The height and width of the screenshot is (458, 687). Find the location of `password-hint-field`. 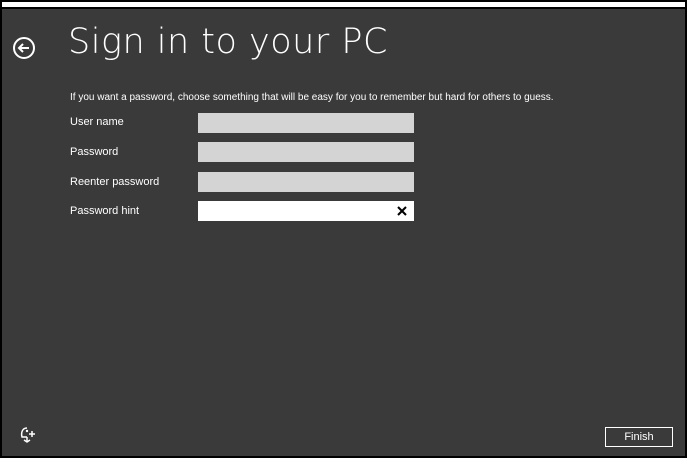

password-hint-field is located at coordinates (306, 211).